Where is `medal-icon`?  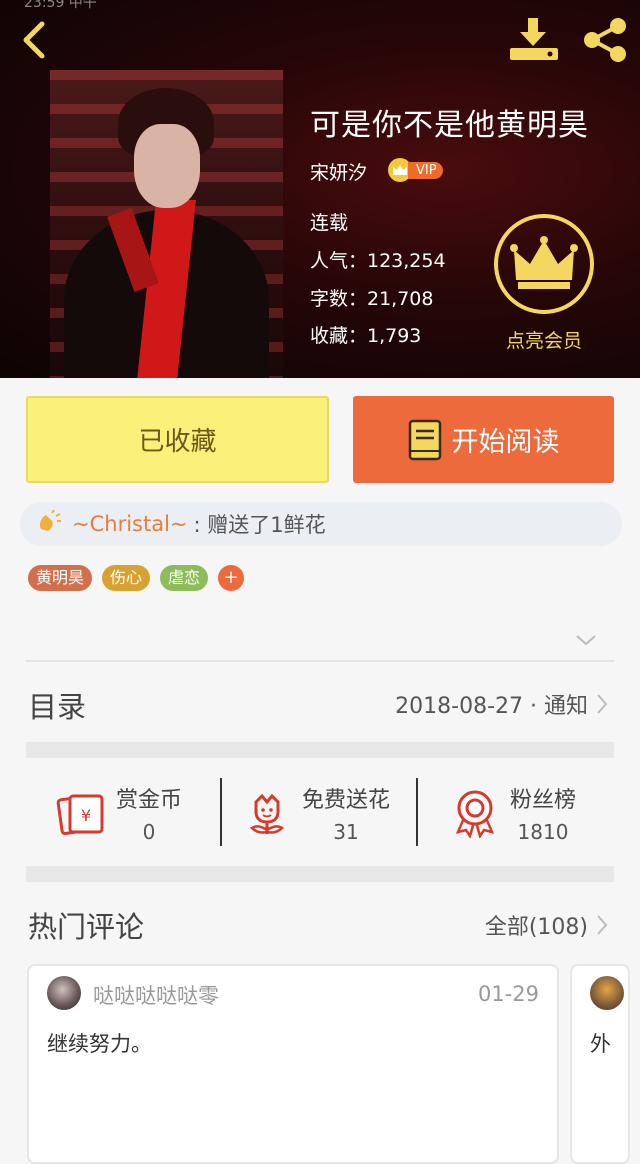 medal-icon is located at coordinates (475, 813).